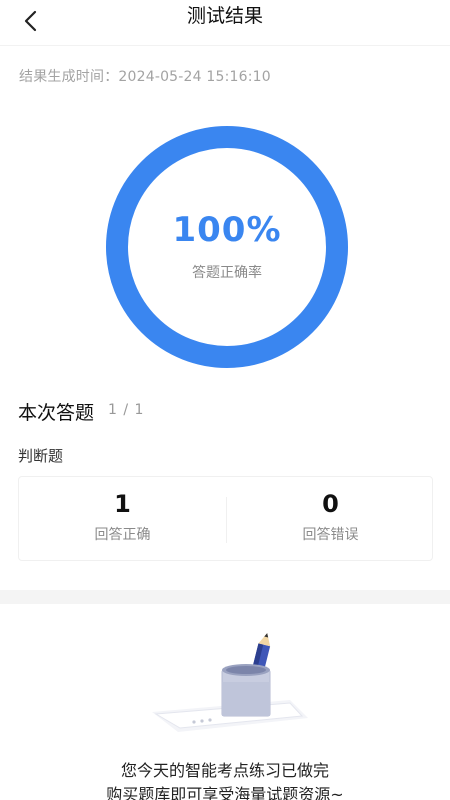 The image size is (450, 800). I want to click on completion-message: 您今天的智能考点练习已做完, so click(224, 770).